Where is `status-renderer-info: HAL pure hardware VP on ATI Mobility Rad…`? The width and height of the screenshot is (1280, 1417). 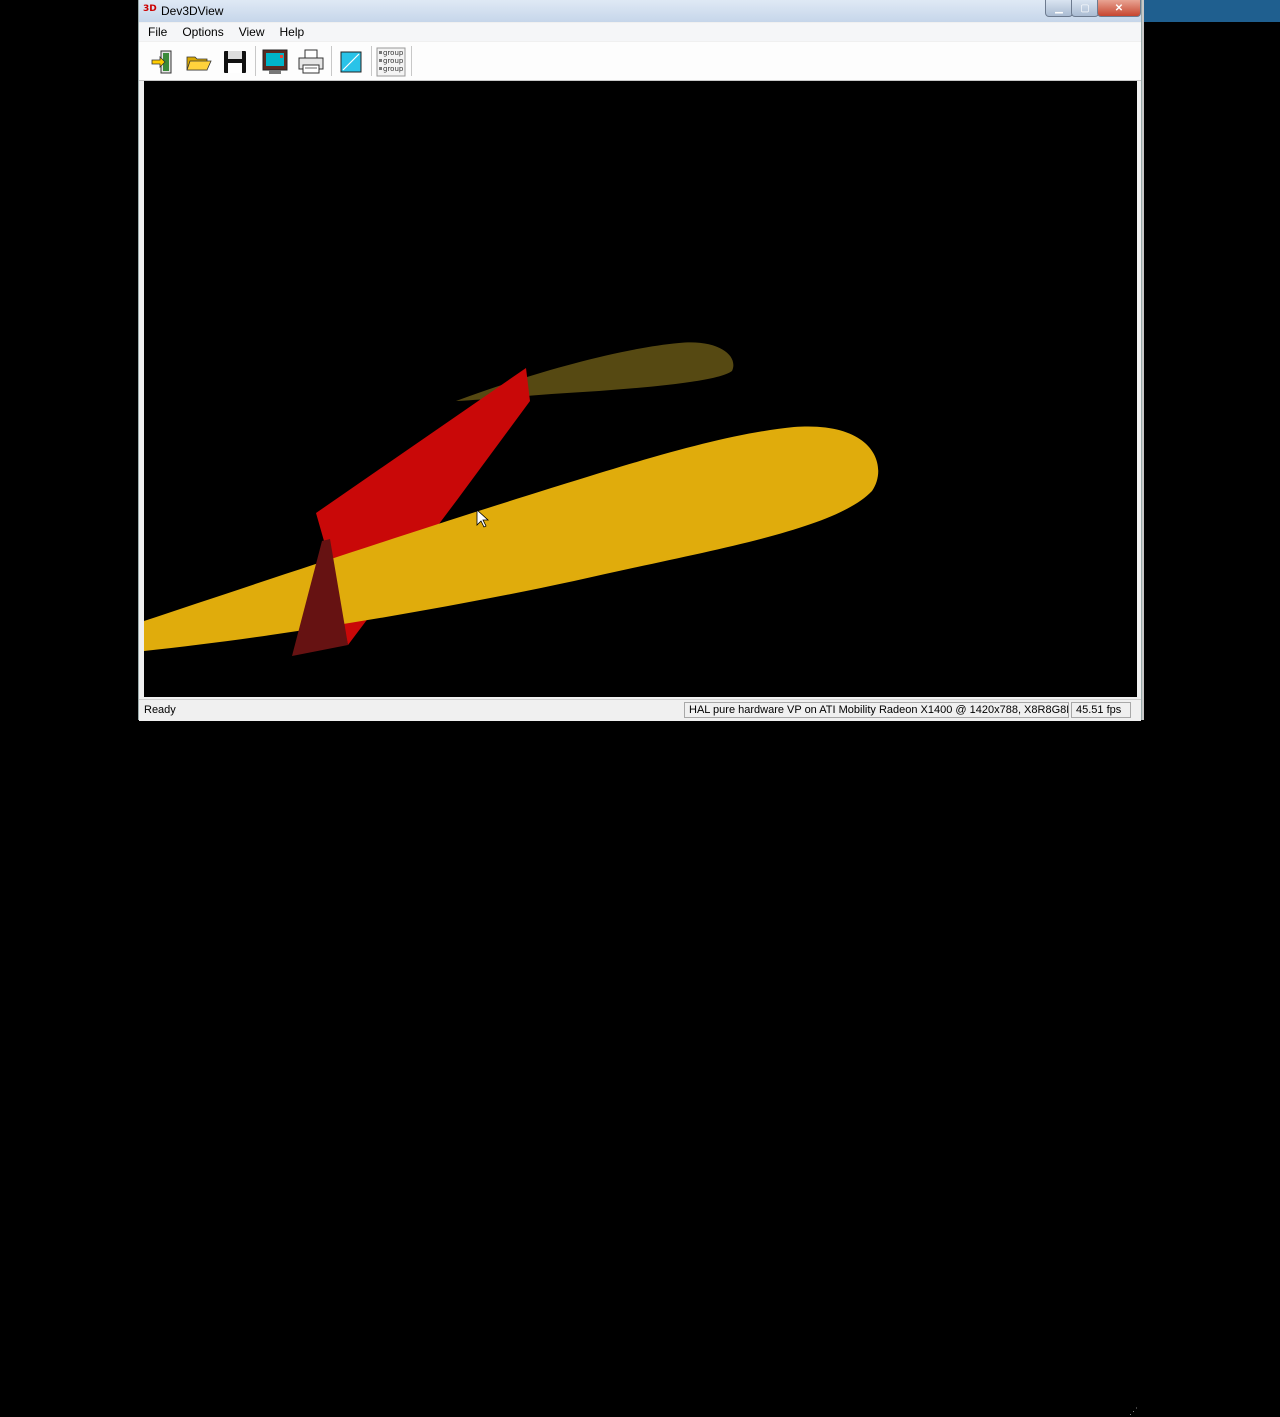
status-renderer-info: HAL pure hardware VP on ATI Mobility Rad… is located at coordinates (876, 710).